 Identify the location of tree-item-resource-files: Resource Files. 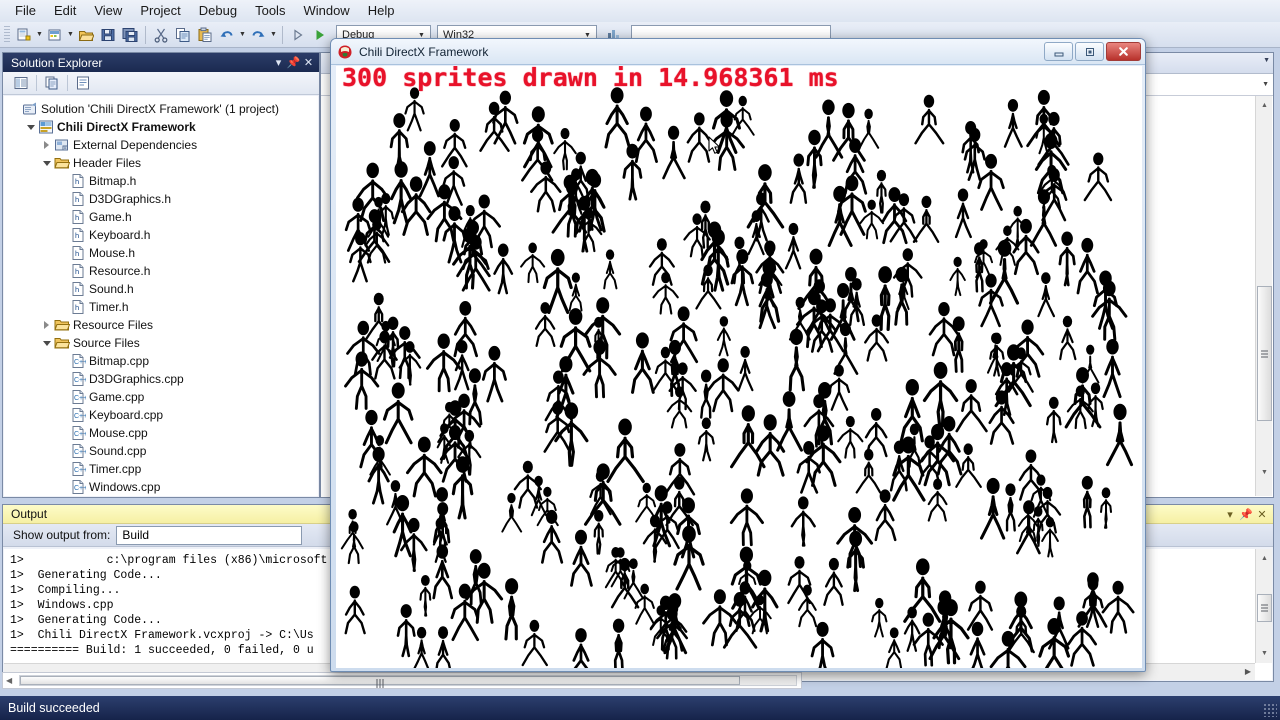
(161, 325).